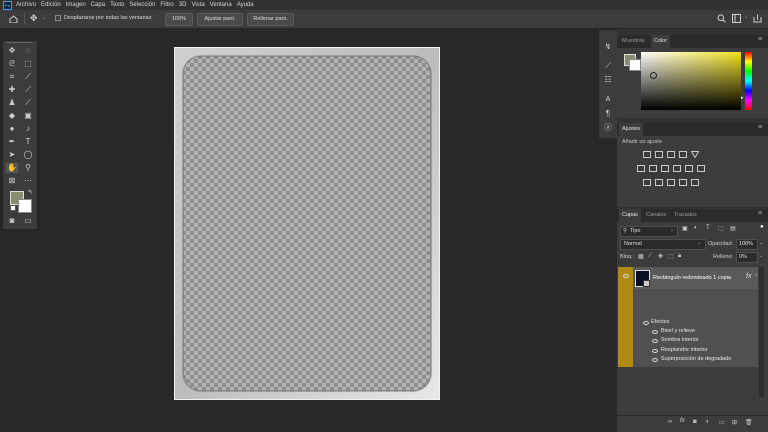 The width and height of the screenshot is (768, 432). I want to click on dodge-icon: ♪, so click(28, 129).